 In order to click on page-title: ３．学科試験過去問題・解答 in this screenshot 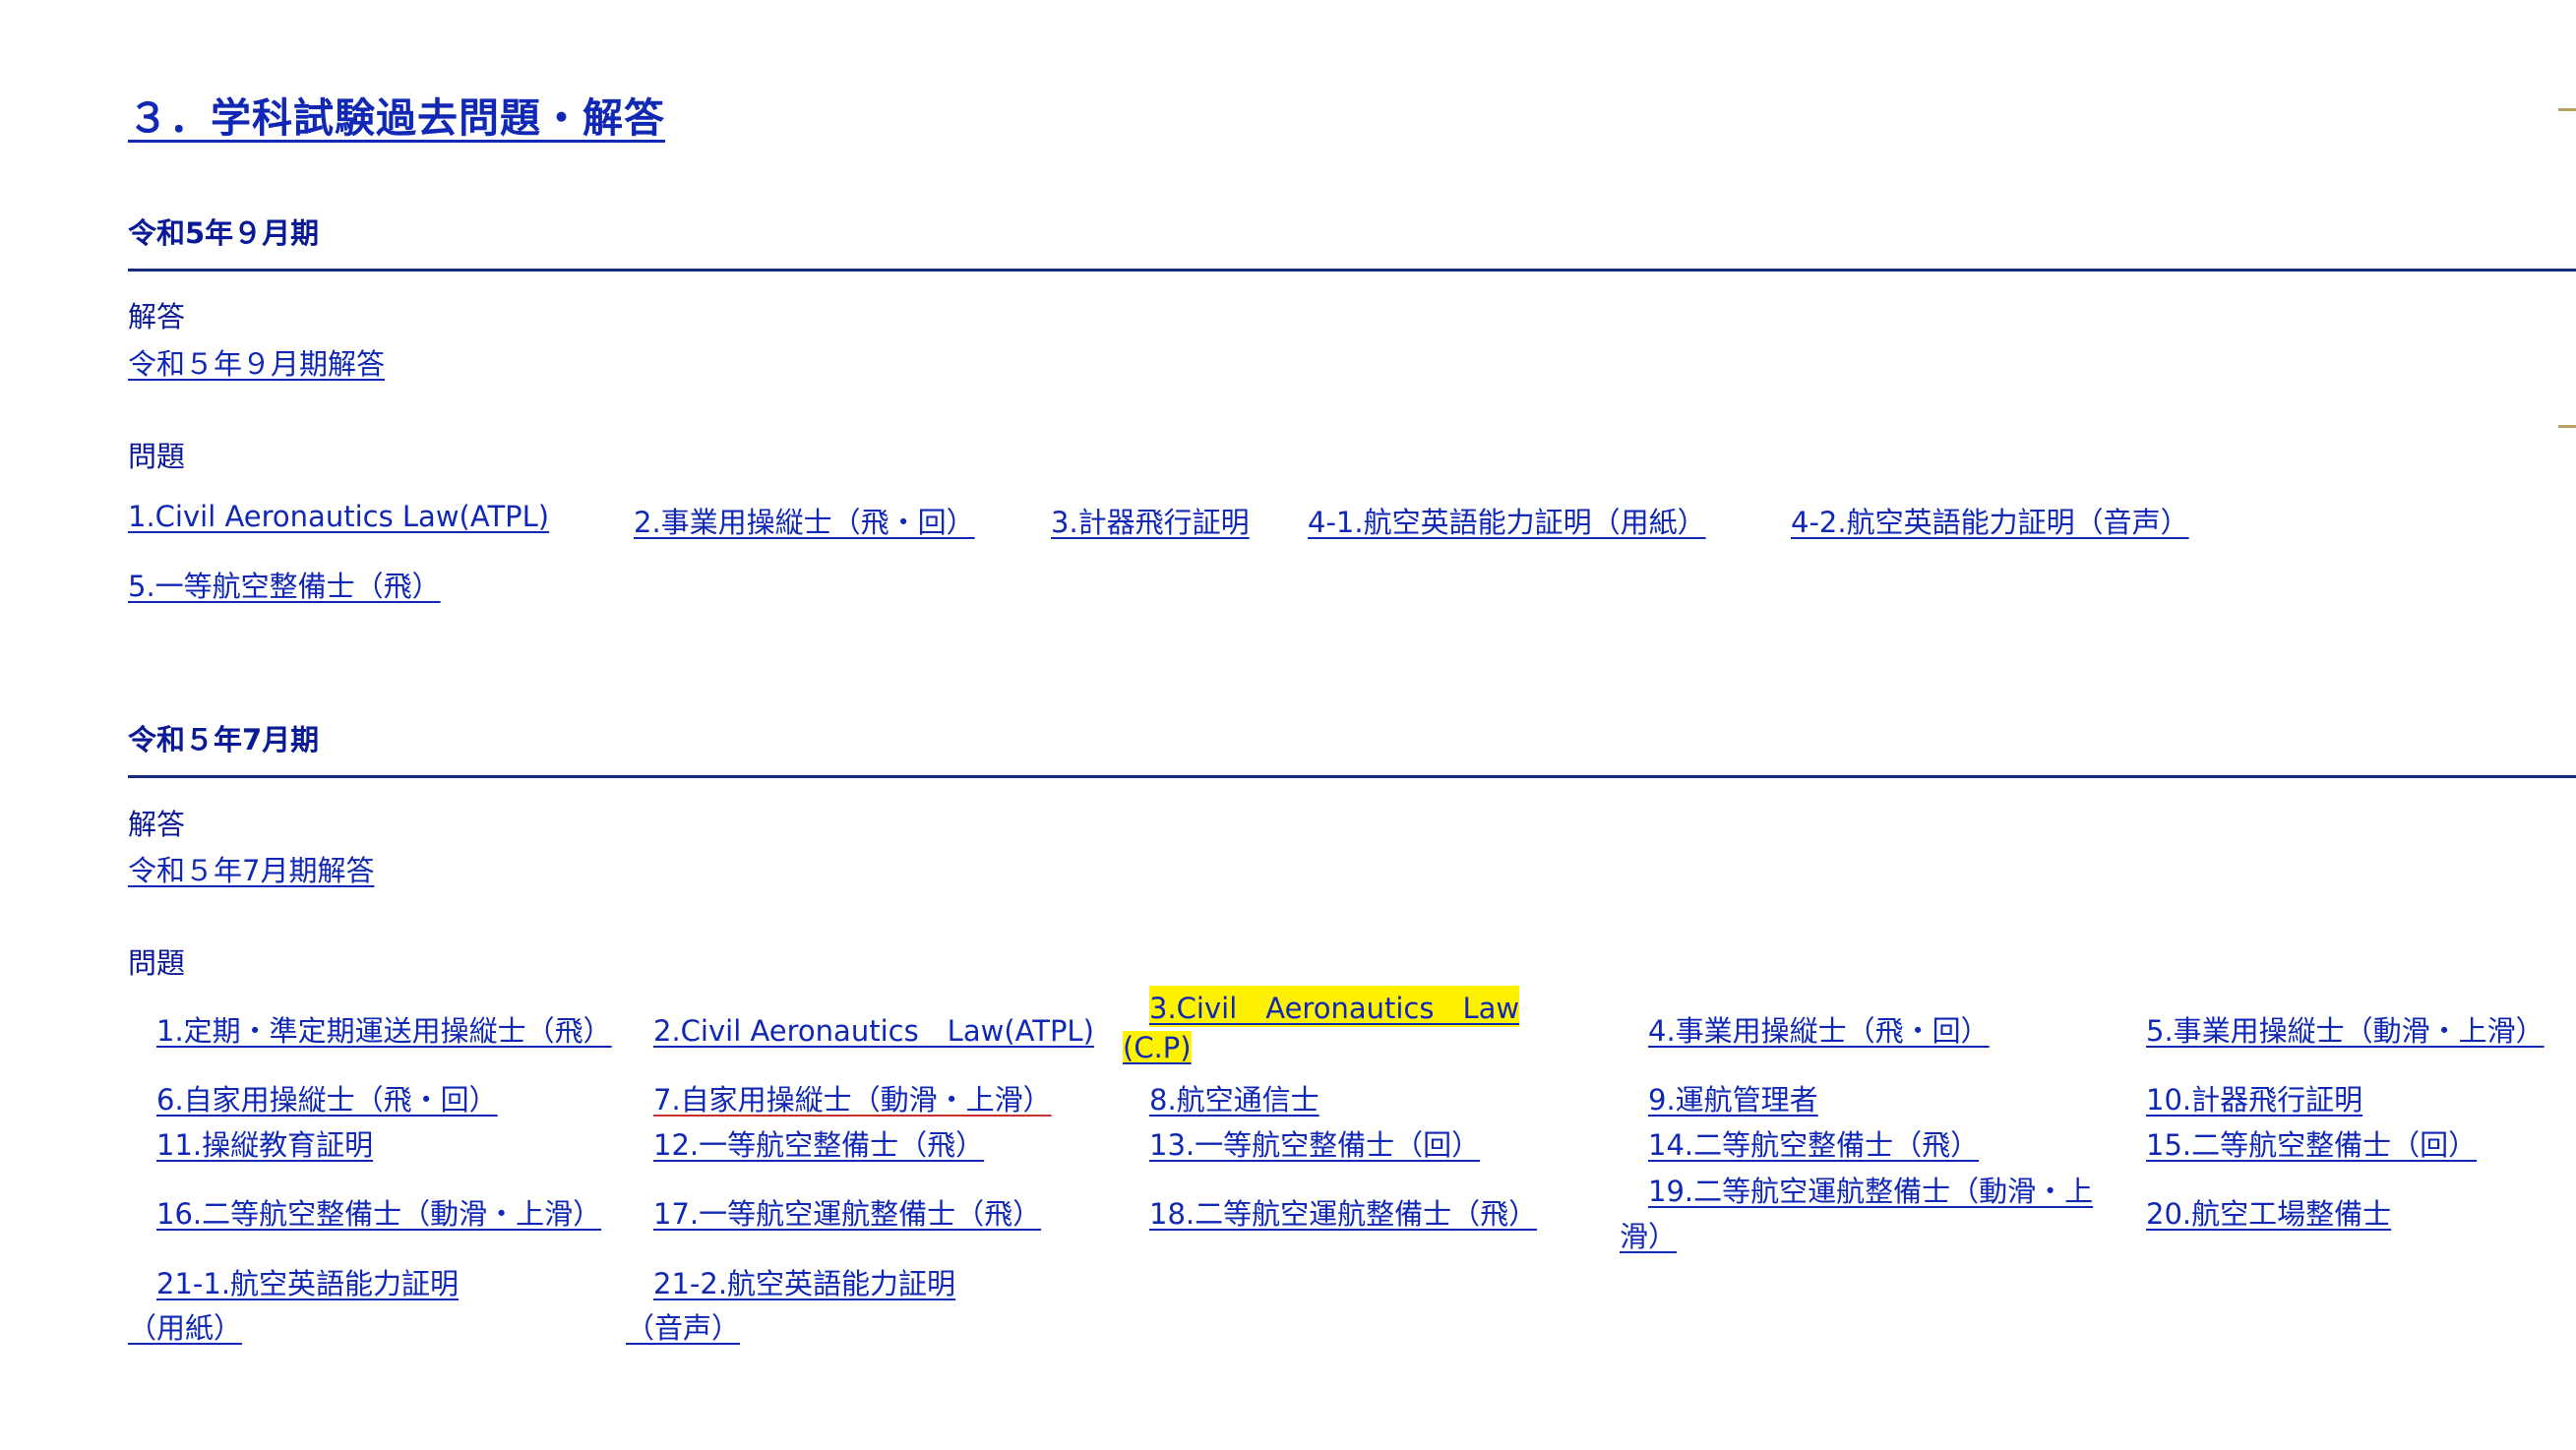, I will do `click(396, 114)`.